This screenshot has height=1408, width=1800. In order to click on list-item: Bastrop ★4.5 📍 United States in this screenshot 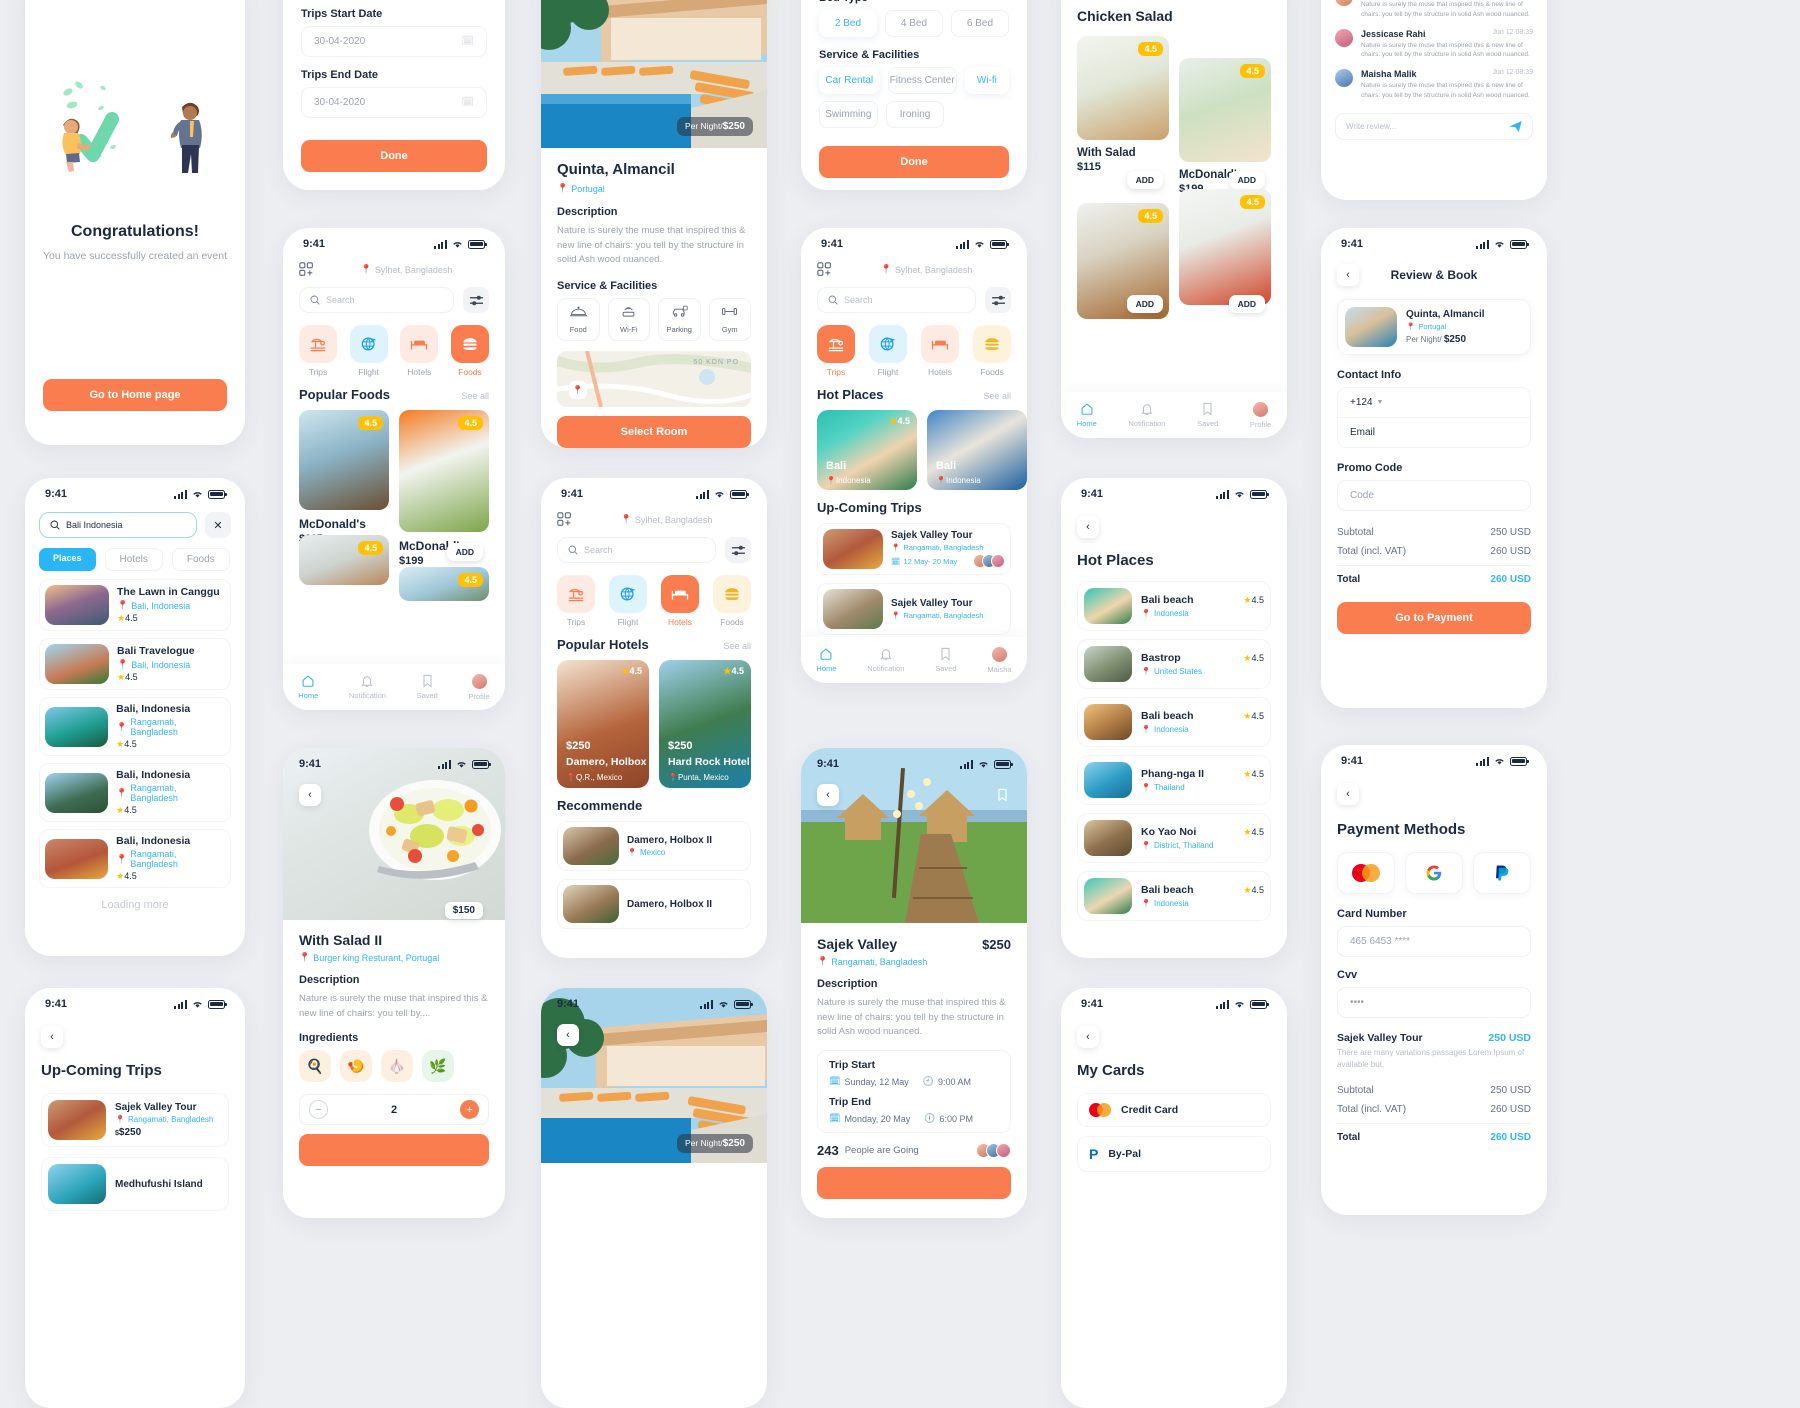, I will do `click(1174, 664)`.